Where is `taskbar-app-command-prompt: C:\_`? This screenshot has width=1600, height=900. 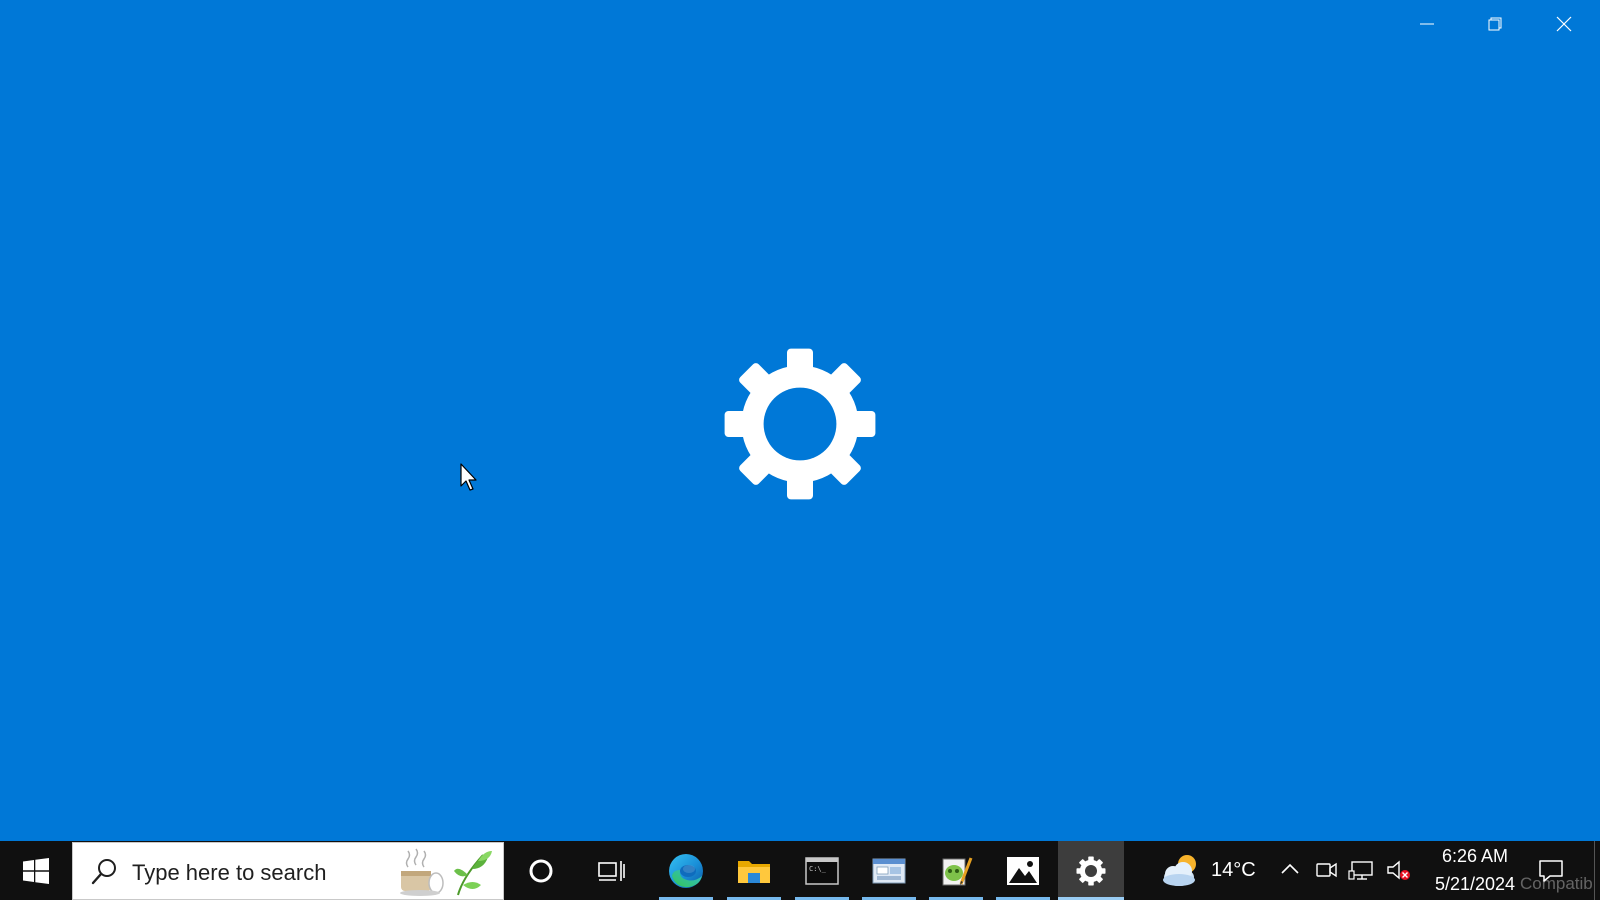 taskbar-app-command-prompt: C:\_ is located at coordinates (822, 870).